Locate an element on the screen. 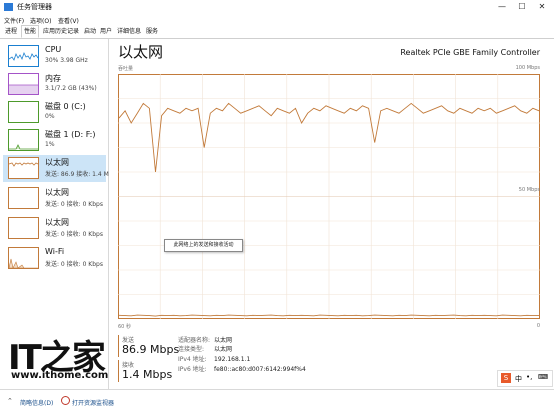 The width and height of the screenshot is (554, 419). prop-ipv4: IPv4 地址: 192.168.1.1 is located at coordinates (214, 358).